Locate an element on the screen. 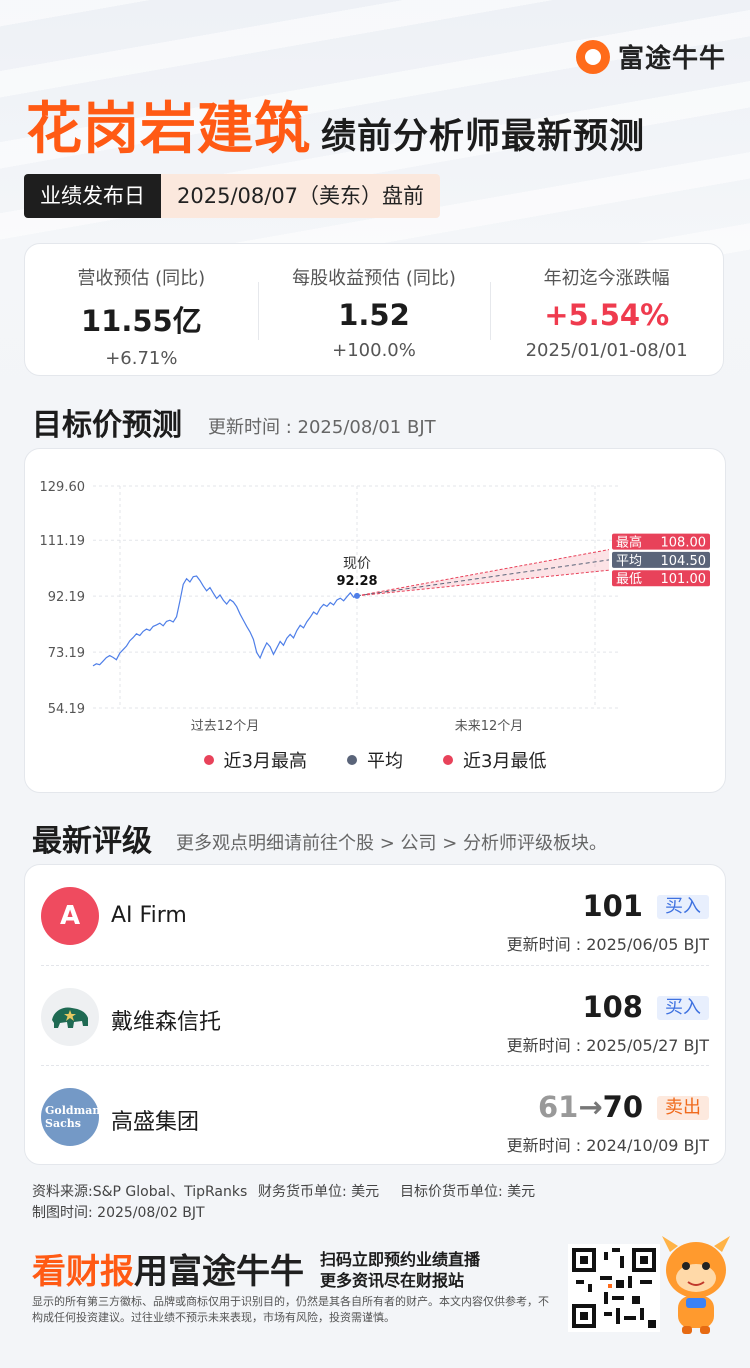 This screenshot has width=750, height=1368. source-note: 资料来源:S&P Global、TipRanks is located at coordinates (140, 1192).